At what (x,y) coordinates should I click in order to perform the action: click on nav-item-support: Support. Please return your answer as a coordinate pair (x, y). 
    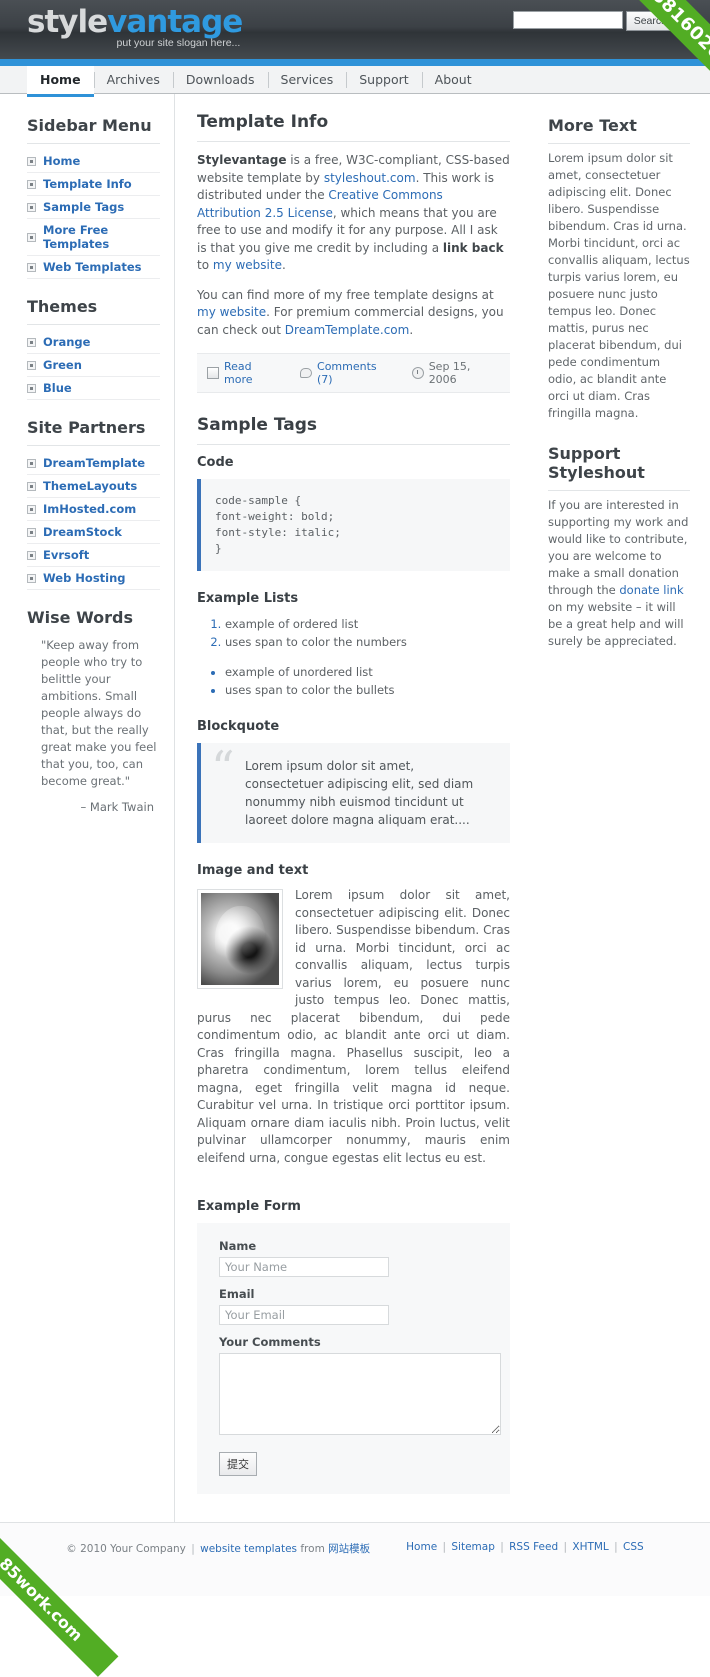
    Looking at the image, I should click on (383, 80).